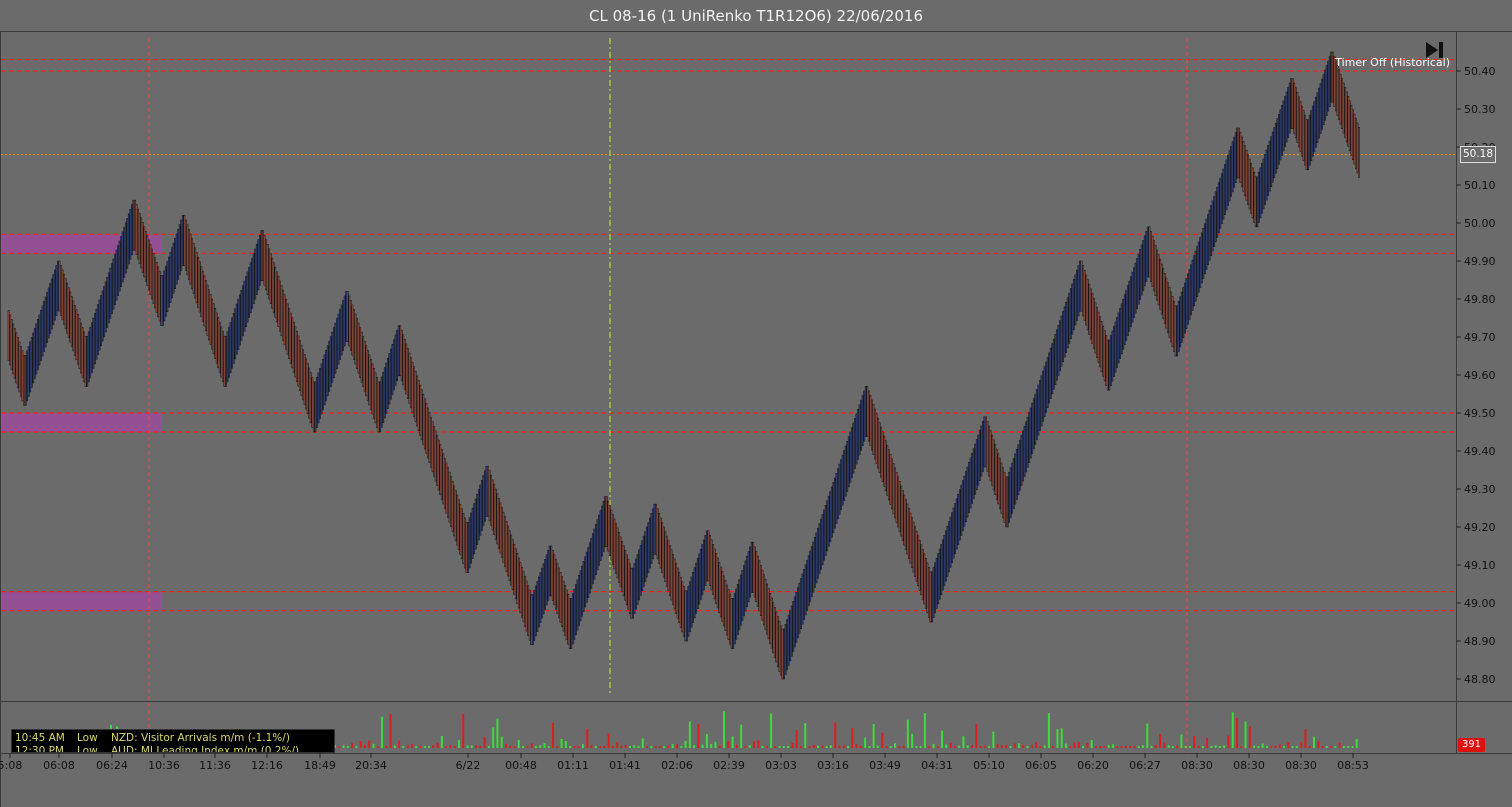 Image resolution: width=1512 pixels, height=807 pixels. I want to click on y-tick-label: 50.10, so click(1480, 185).